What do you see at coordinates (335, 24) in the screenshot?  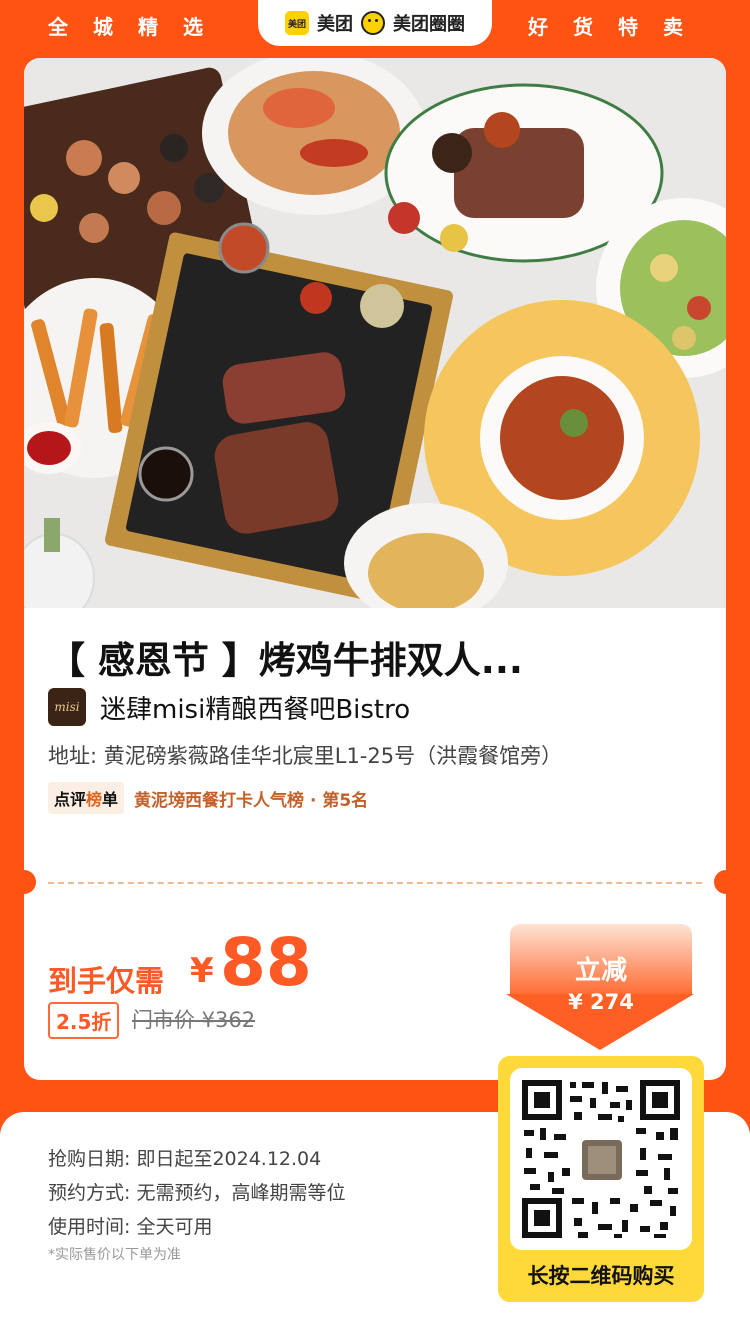 I see `brand-meituan: 美团` at bounding box center [335, 24].